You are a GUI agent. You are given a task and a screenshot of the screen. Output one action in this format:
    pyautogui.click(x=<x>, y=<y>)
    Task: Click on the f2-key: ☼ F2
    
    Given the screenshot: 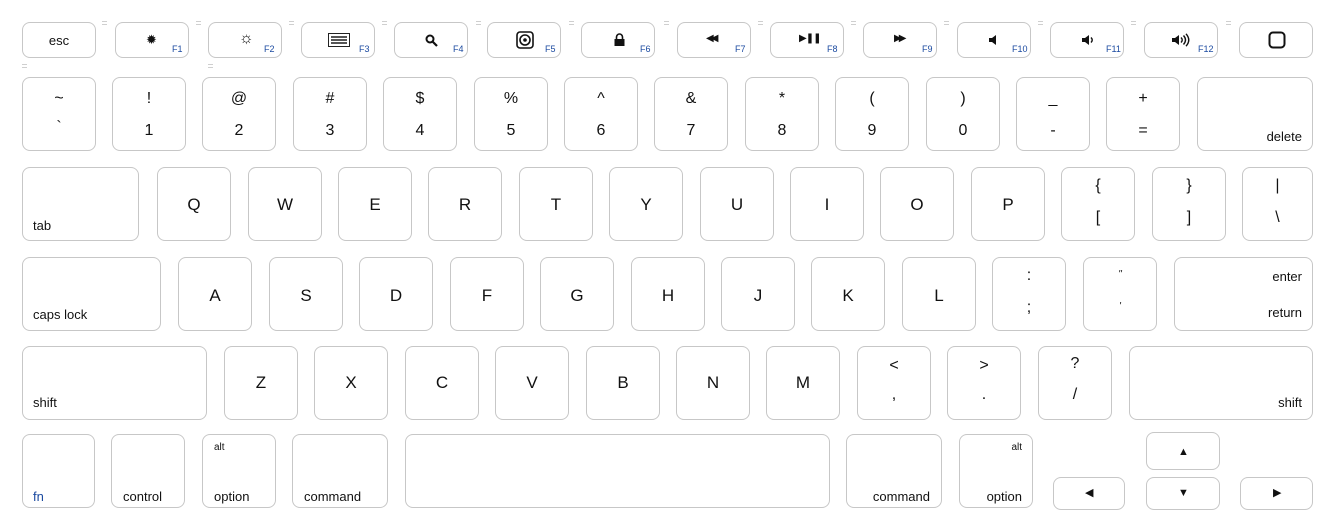 What is the action you would take?
    pyautogui.click(x=245, y=40)
    